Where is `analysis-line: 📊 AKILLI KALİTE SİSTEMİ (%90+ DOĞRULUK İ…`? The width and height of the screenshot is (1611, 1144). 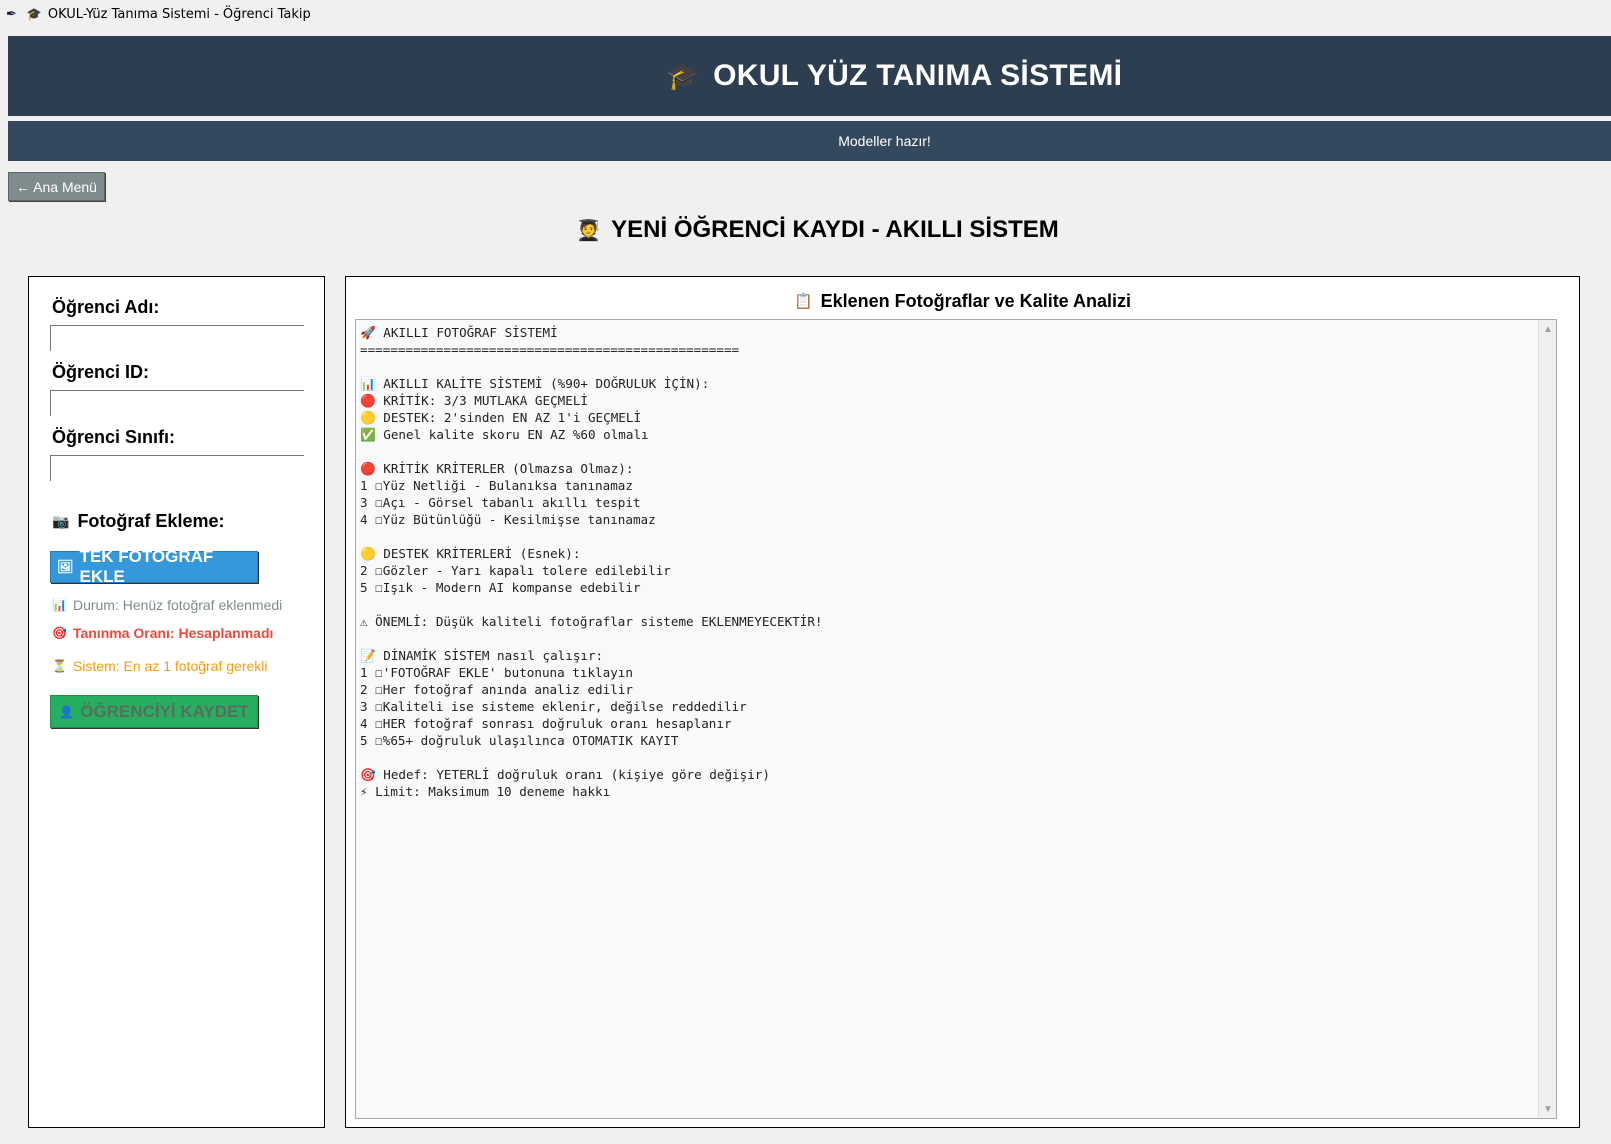
analysis-line: 📊 AKILLI KALİTE SİSTEMİ (%90+ DOĞRULUK İ… is located at coordinates (535, 383).